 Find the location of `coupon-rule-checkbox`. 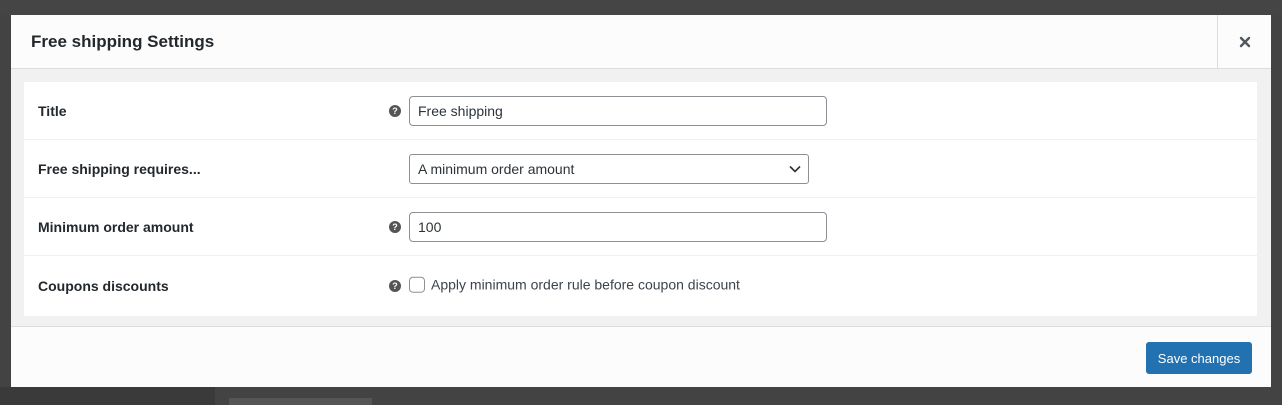

coupon-rule-checkbox is located at coordinates (417, 284).